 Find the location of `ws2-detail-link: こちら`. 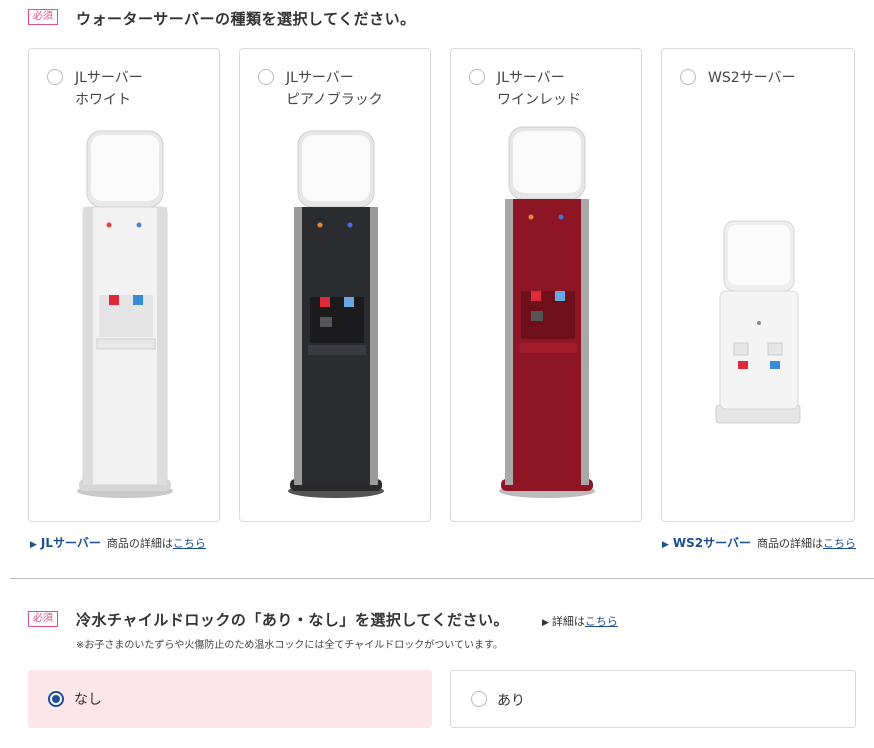

ws2-detail-link: こちら is located at coordinates (839, 543).